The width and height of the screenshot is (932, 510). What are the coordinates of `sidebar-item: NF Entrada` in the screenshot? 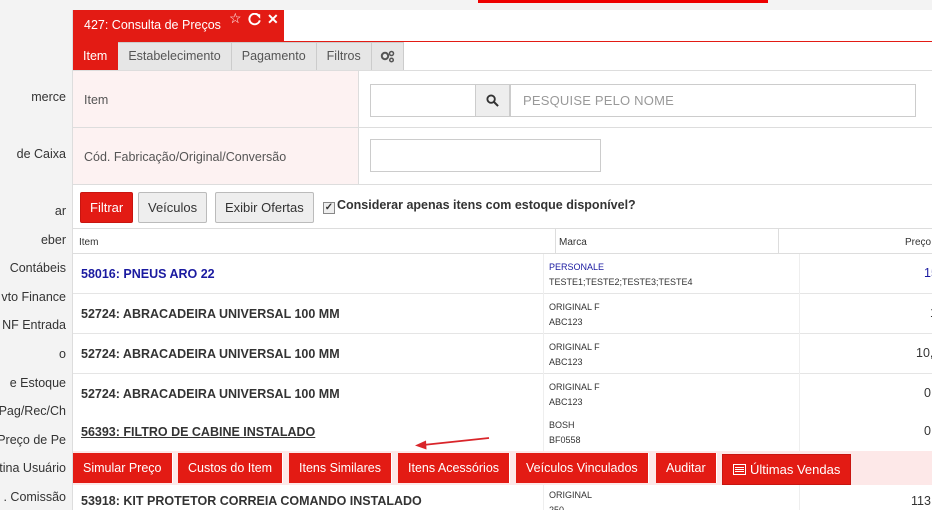 It's located at (34, 325).